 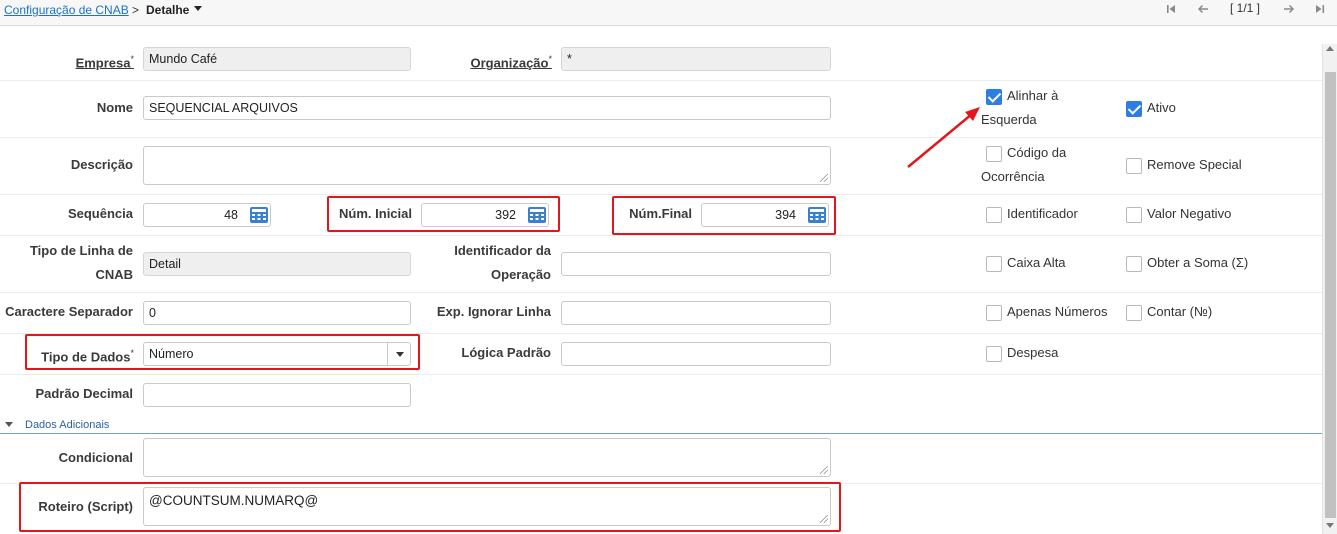 I want to click on last-record-icon, so click(x=1320, y=11).